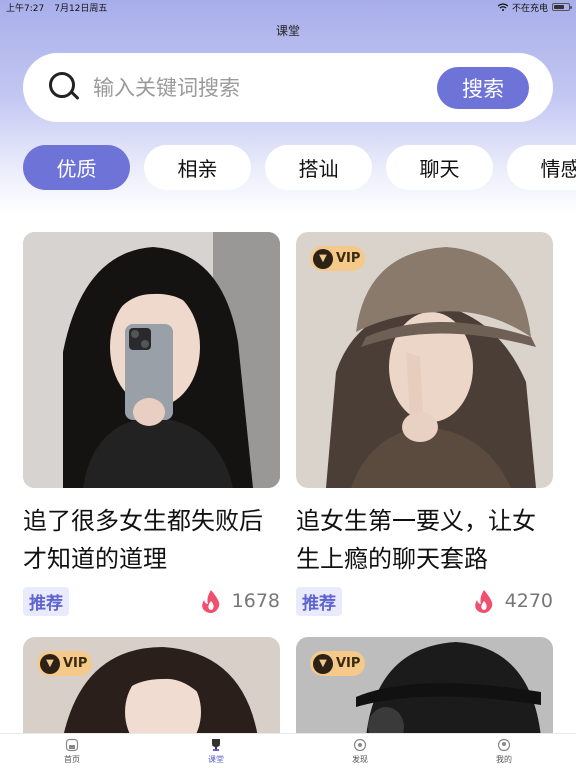 The image size is (576, 768). I want to click on tabbar-classroom: 课堂, so click(216, 751).